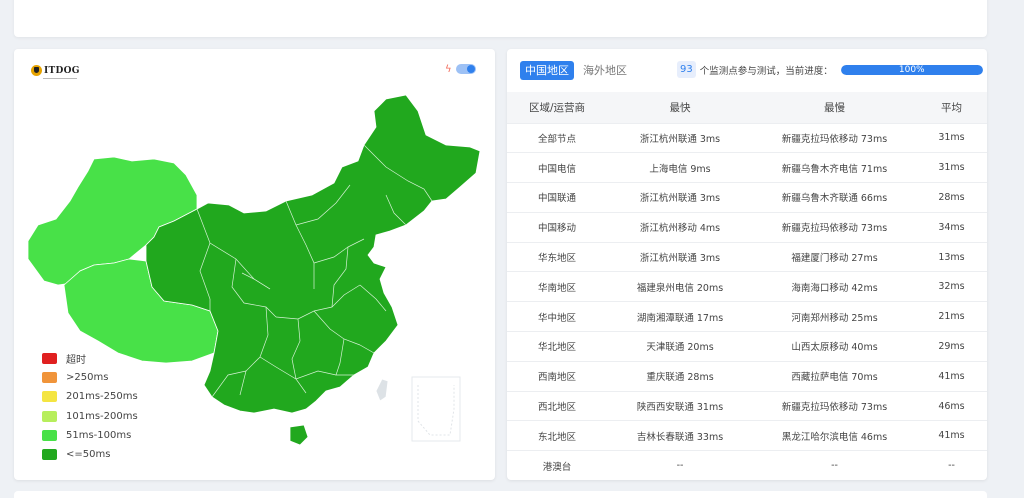 The height and width of the screenshot is (498, 1024). I want to click on table-cell: 湖南湘潭联通 17ms, so click(680, 316).